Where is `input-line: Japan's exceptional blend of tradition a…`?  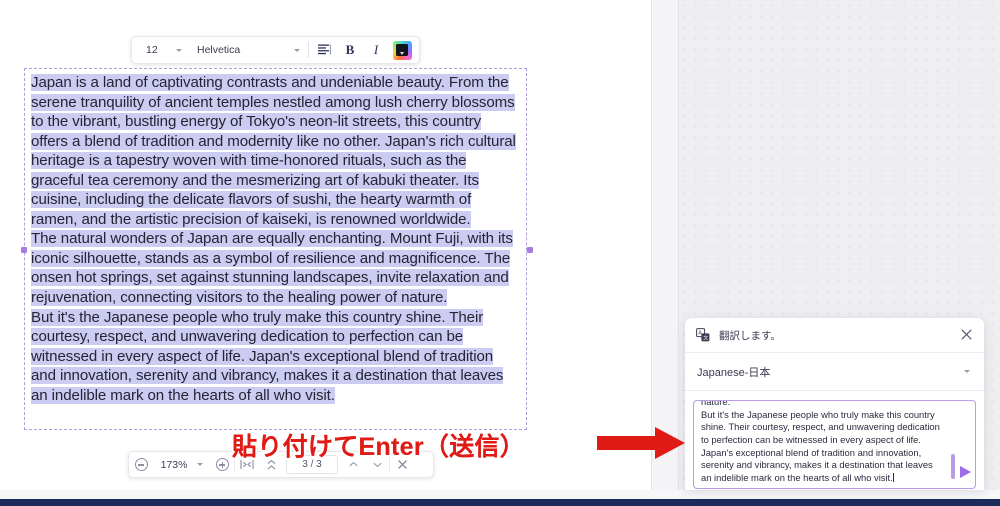
input-line: Japan's exceptional blend of tradition a… is located at coordinates (811, 452).